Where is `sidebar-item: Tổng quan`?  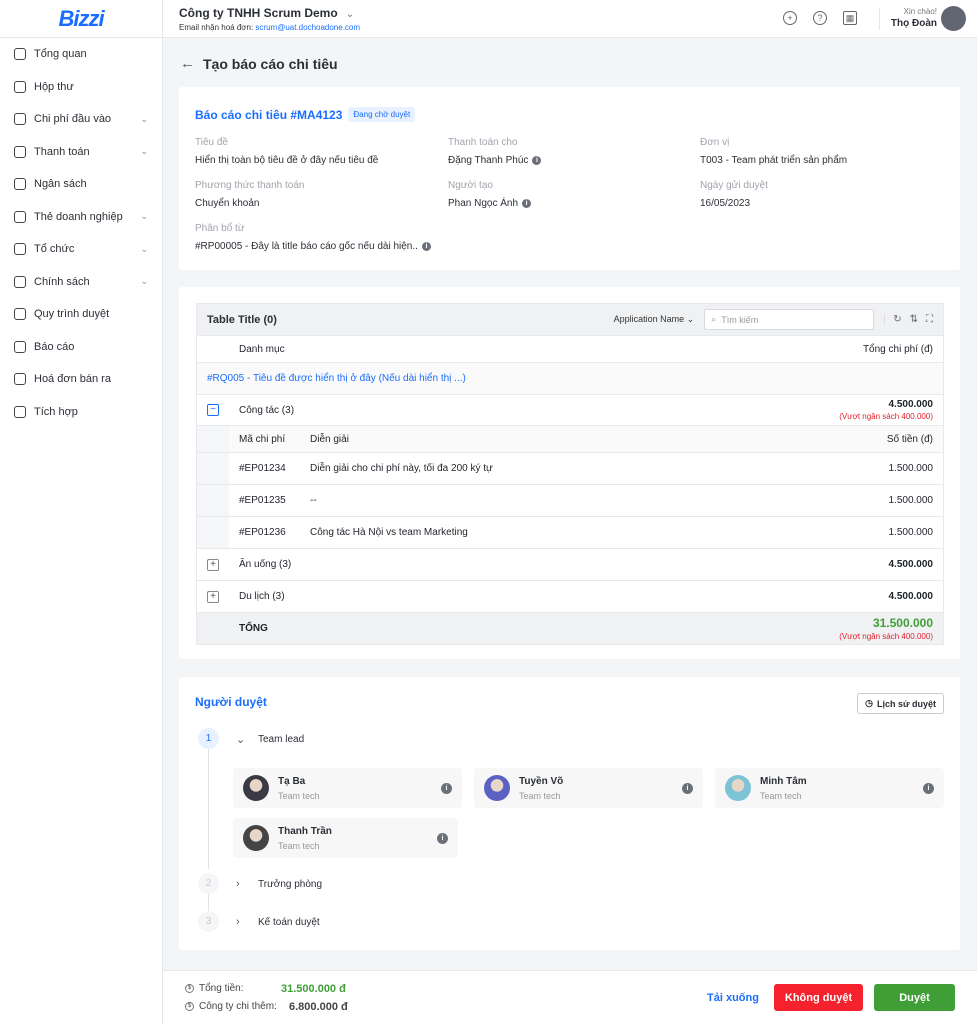 sidebar-item: Tổng quan is located at coordinates (81, 54).